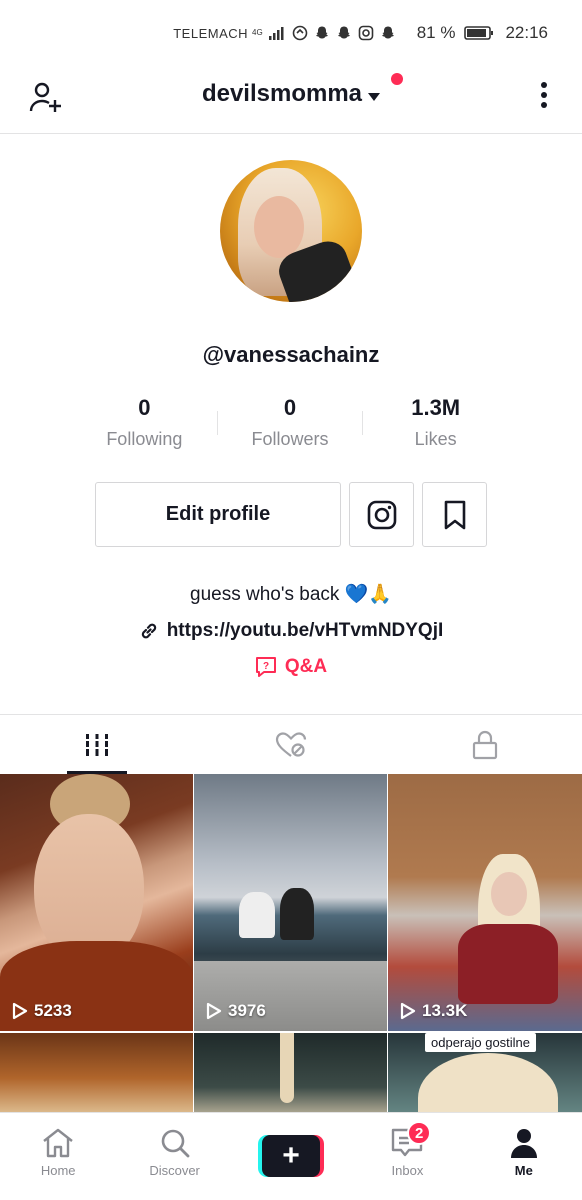  I want to click on search-icon, so click(175, 1143).